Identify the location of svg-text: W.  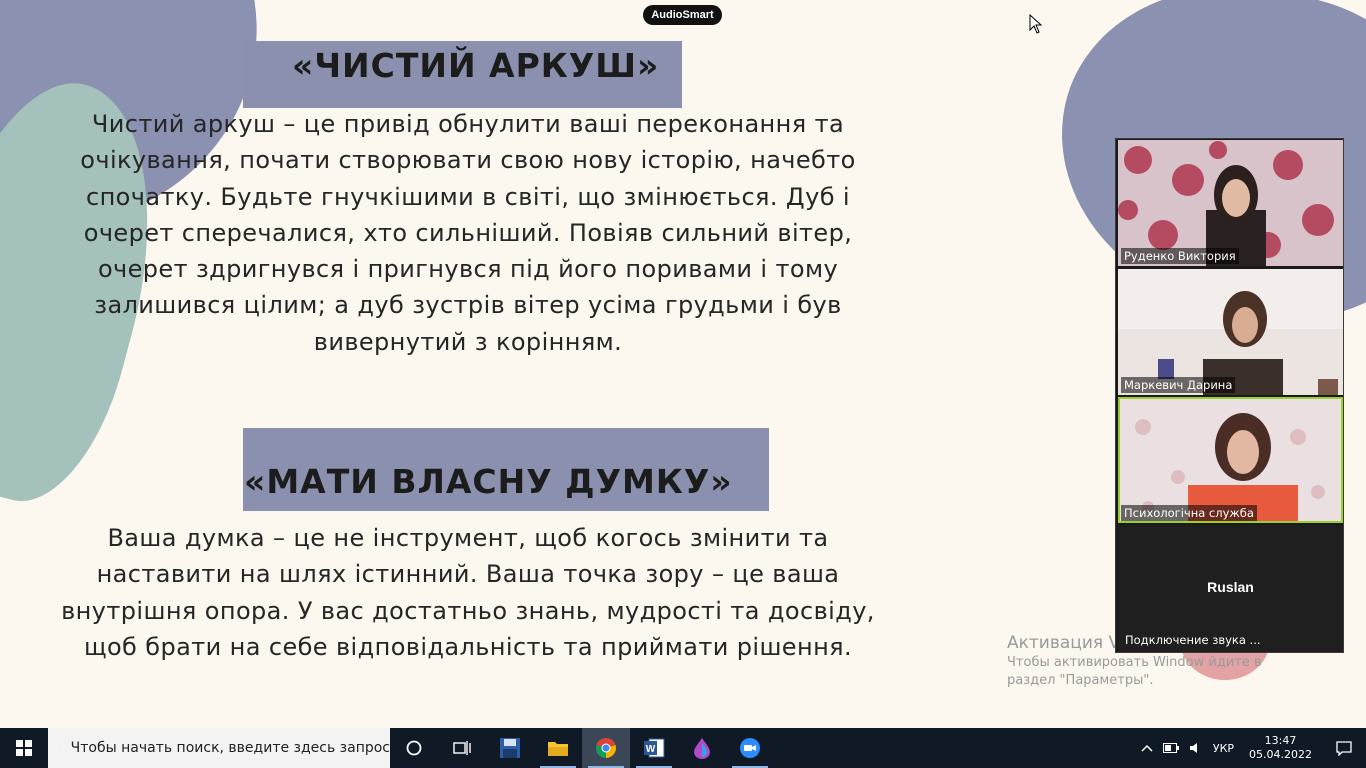
(651, 749).